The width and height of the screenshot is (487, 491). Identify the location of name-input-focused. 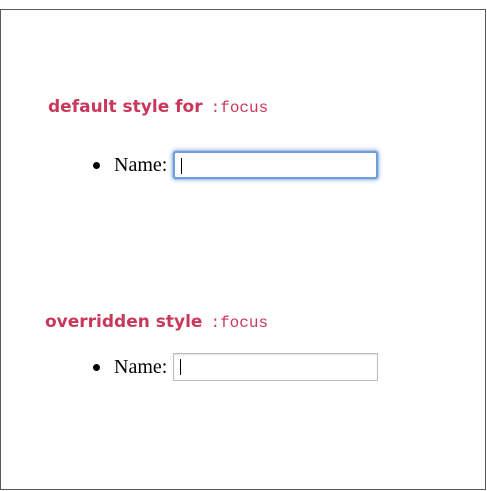
(276, 165).